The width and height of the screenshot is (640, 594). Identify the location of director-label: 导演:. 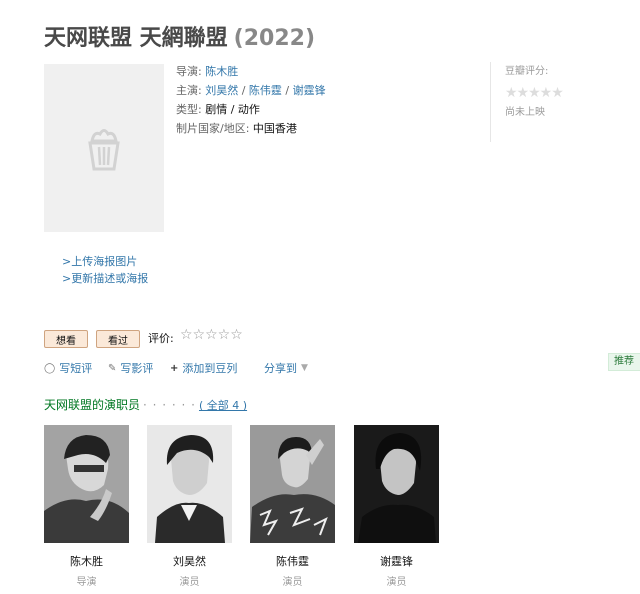
(189, 71).